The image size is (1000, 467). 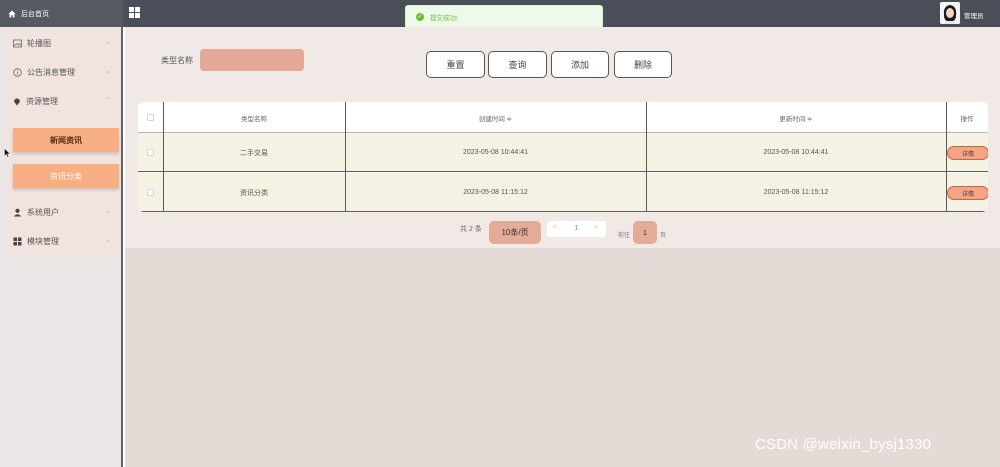 I want to click on column-header-sortable: 创建时间 ≑, so click(x=495, y=117).